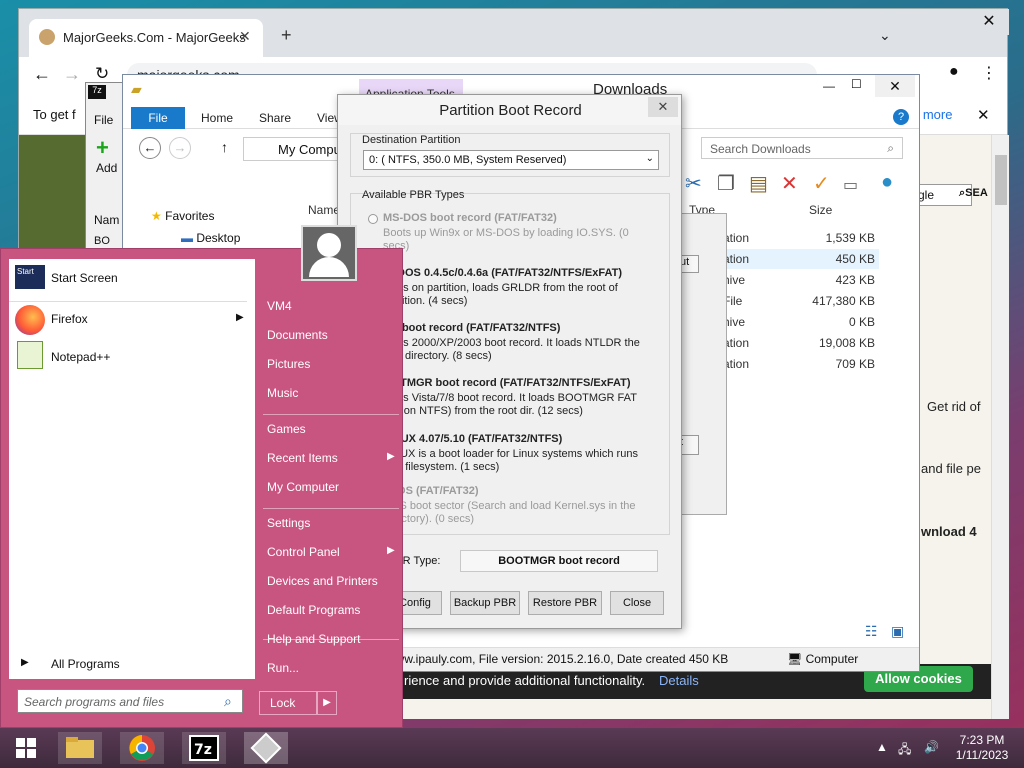 This screenshot has width=1024, height=768. I want to click on network-icon: 🖧, so click(904, 750).